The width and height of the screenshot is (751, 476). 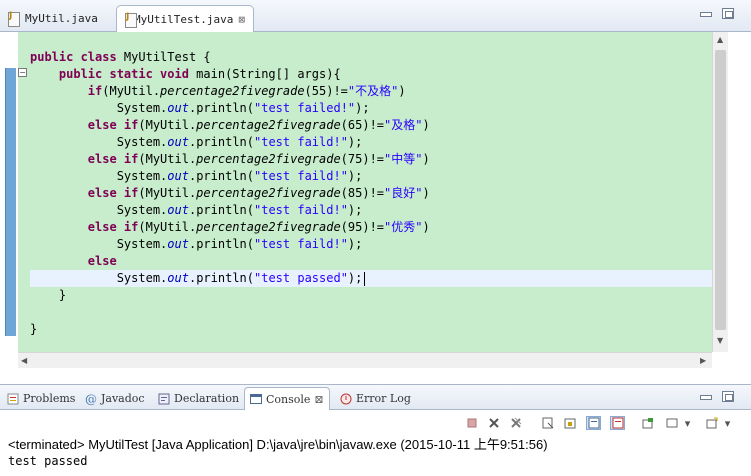 I want to click on at-icon: @, so click(x=91, y=398).